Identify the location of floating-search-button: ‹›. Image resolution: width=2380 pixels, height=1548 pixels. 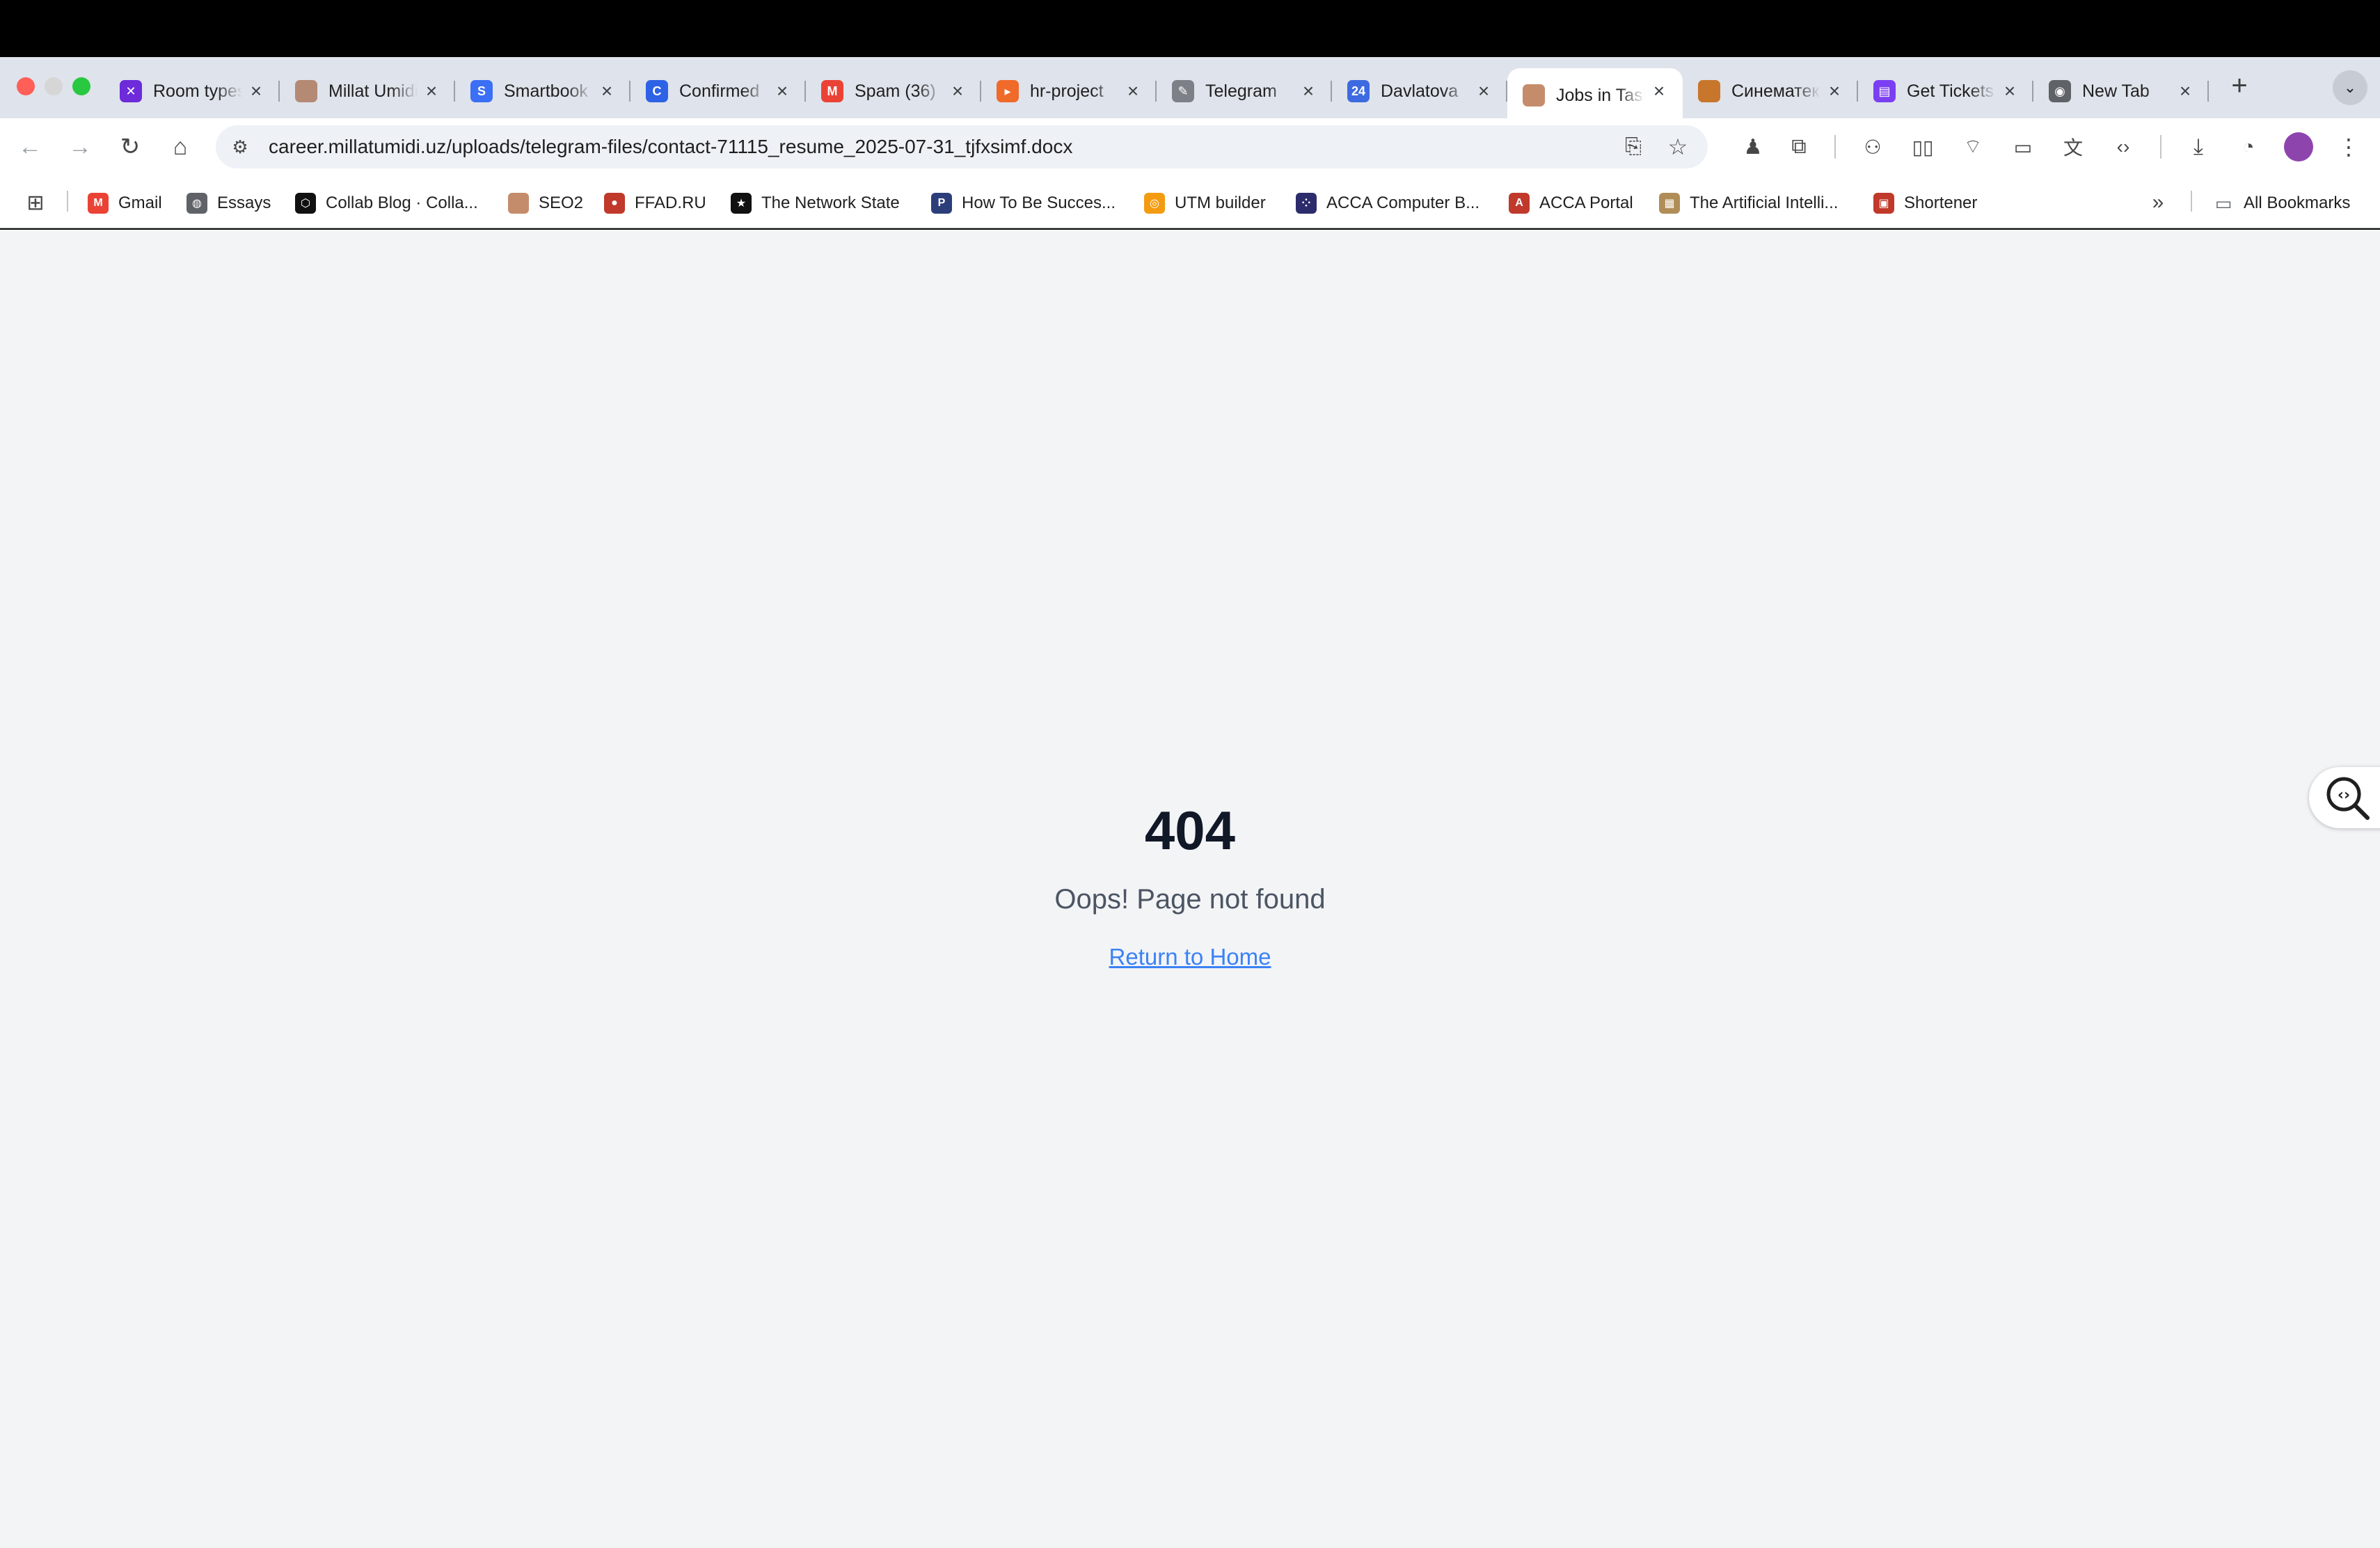
(2344, 797).